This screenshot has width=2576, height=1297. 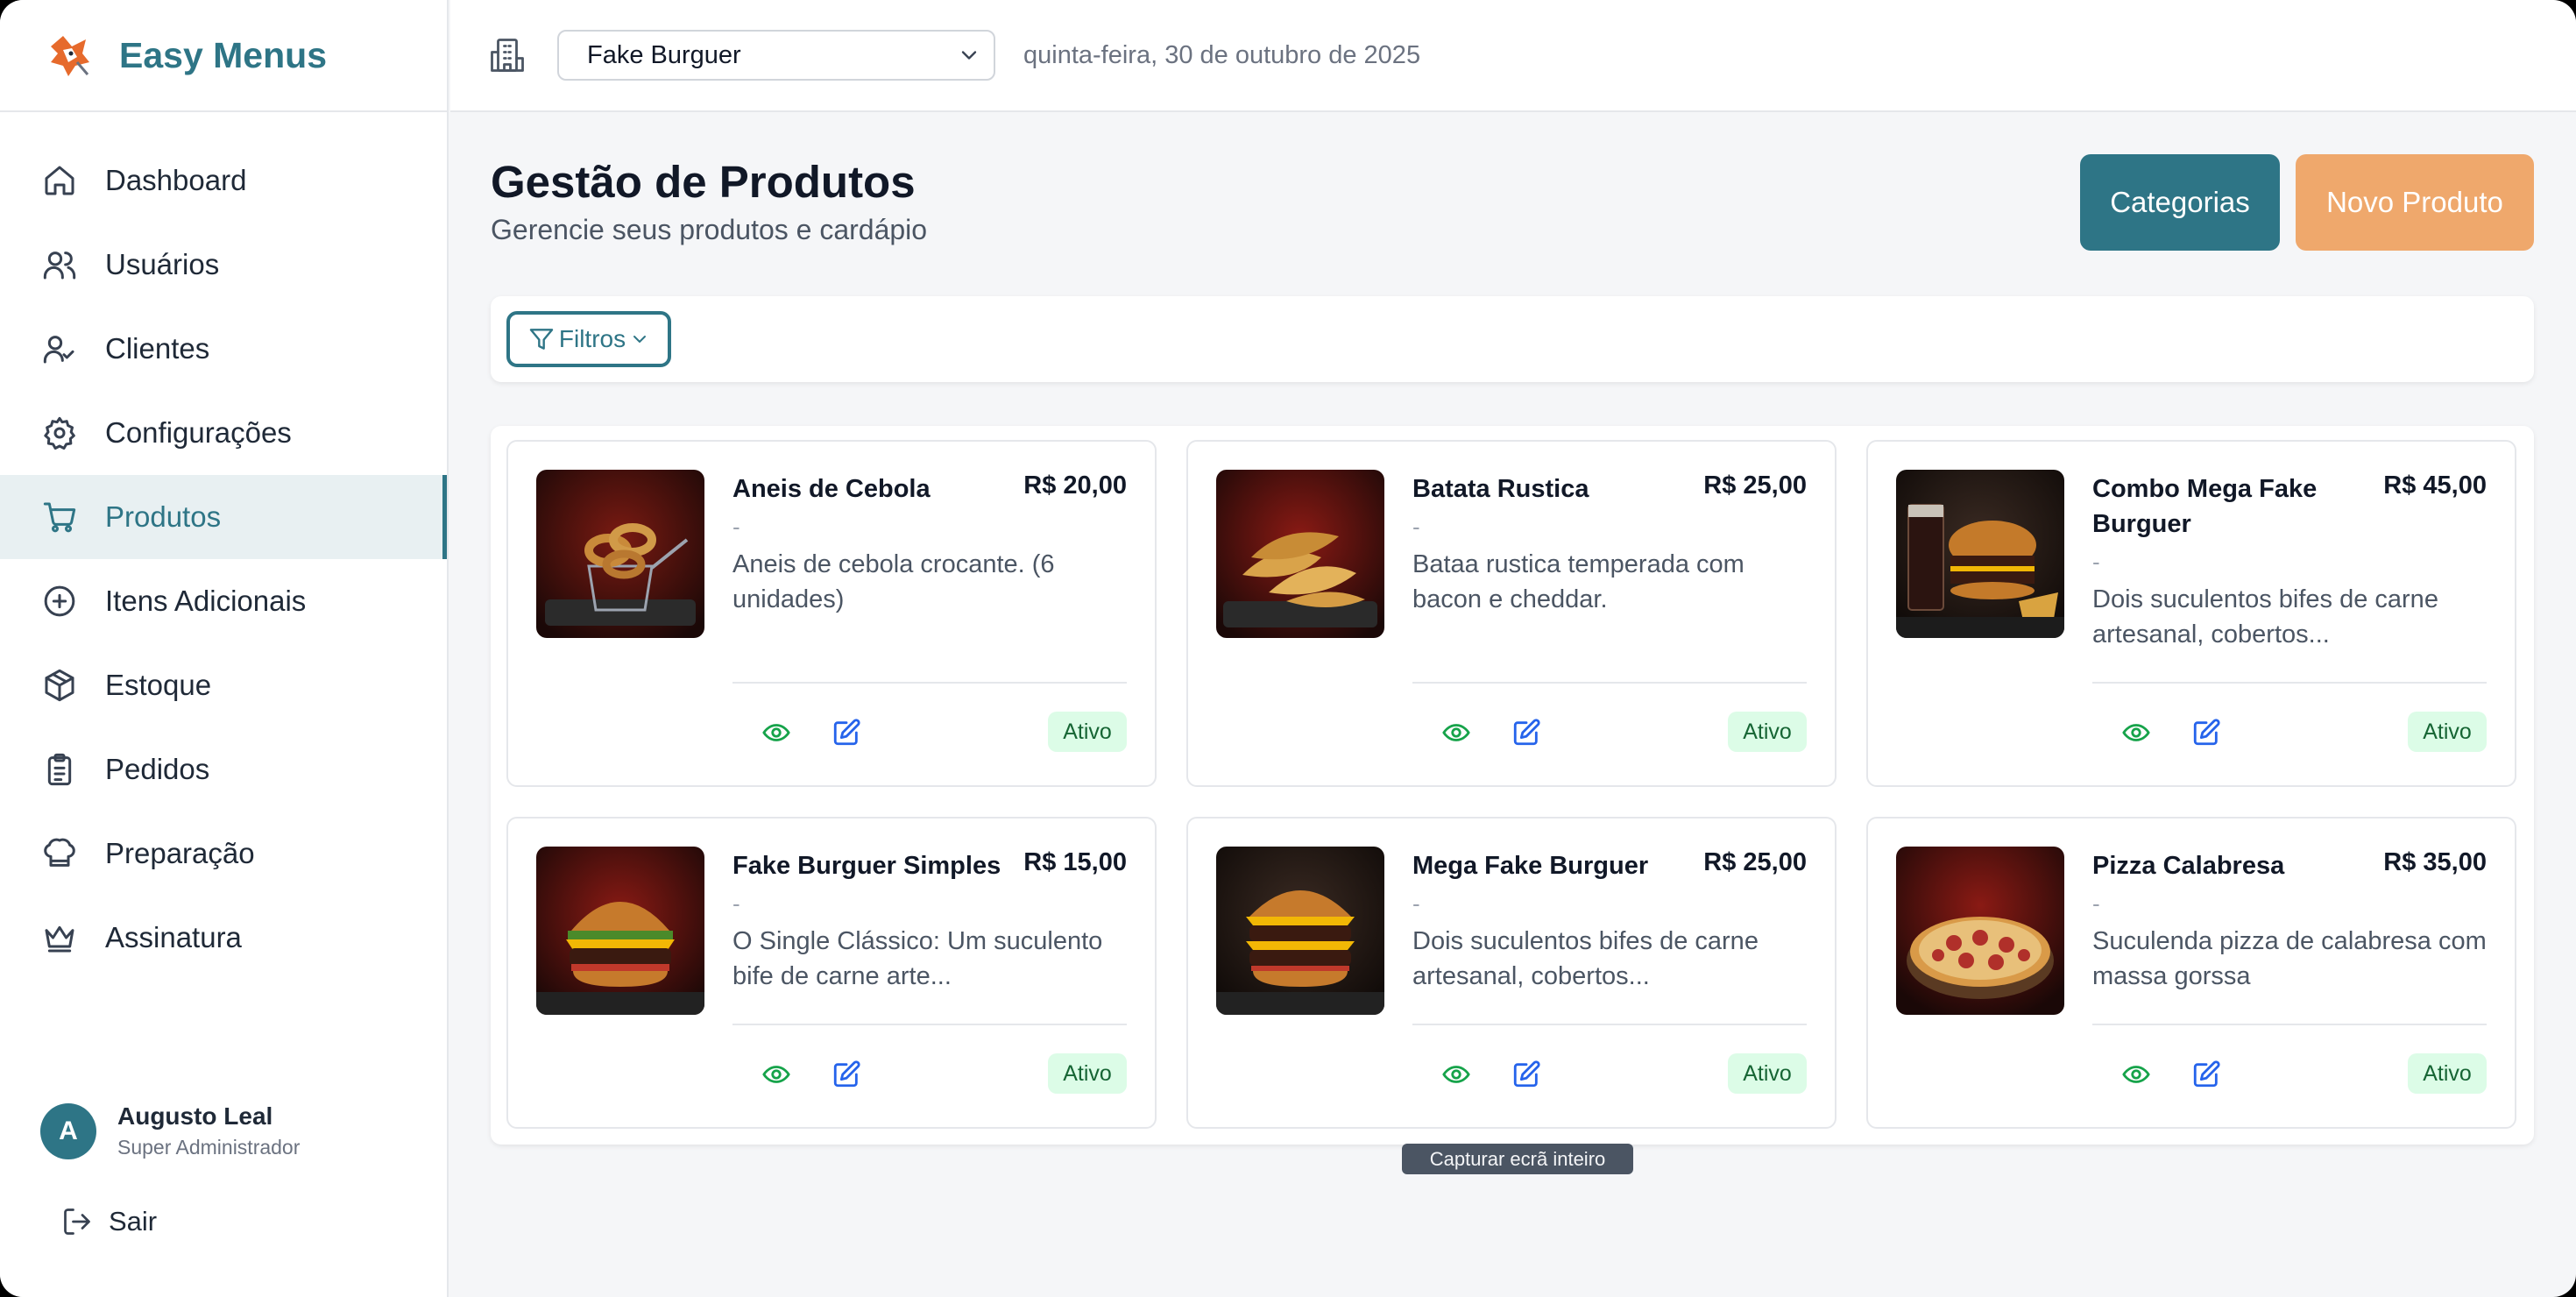 What do you see at coordinates (2180, 203) in the screenshot?
I see `categories-button: Categorias` at bounding box center [2180, 203].